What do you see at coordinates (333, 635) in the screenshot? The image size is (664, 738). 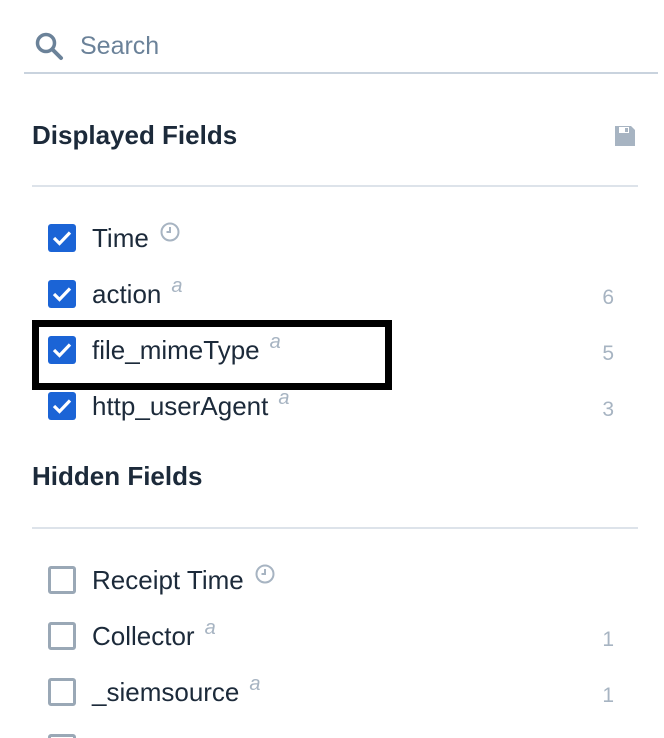 I see `field-row-collector: Collector a 1` at bounding box center [333, 635].